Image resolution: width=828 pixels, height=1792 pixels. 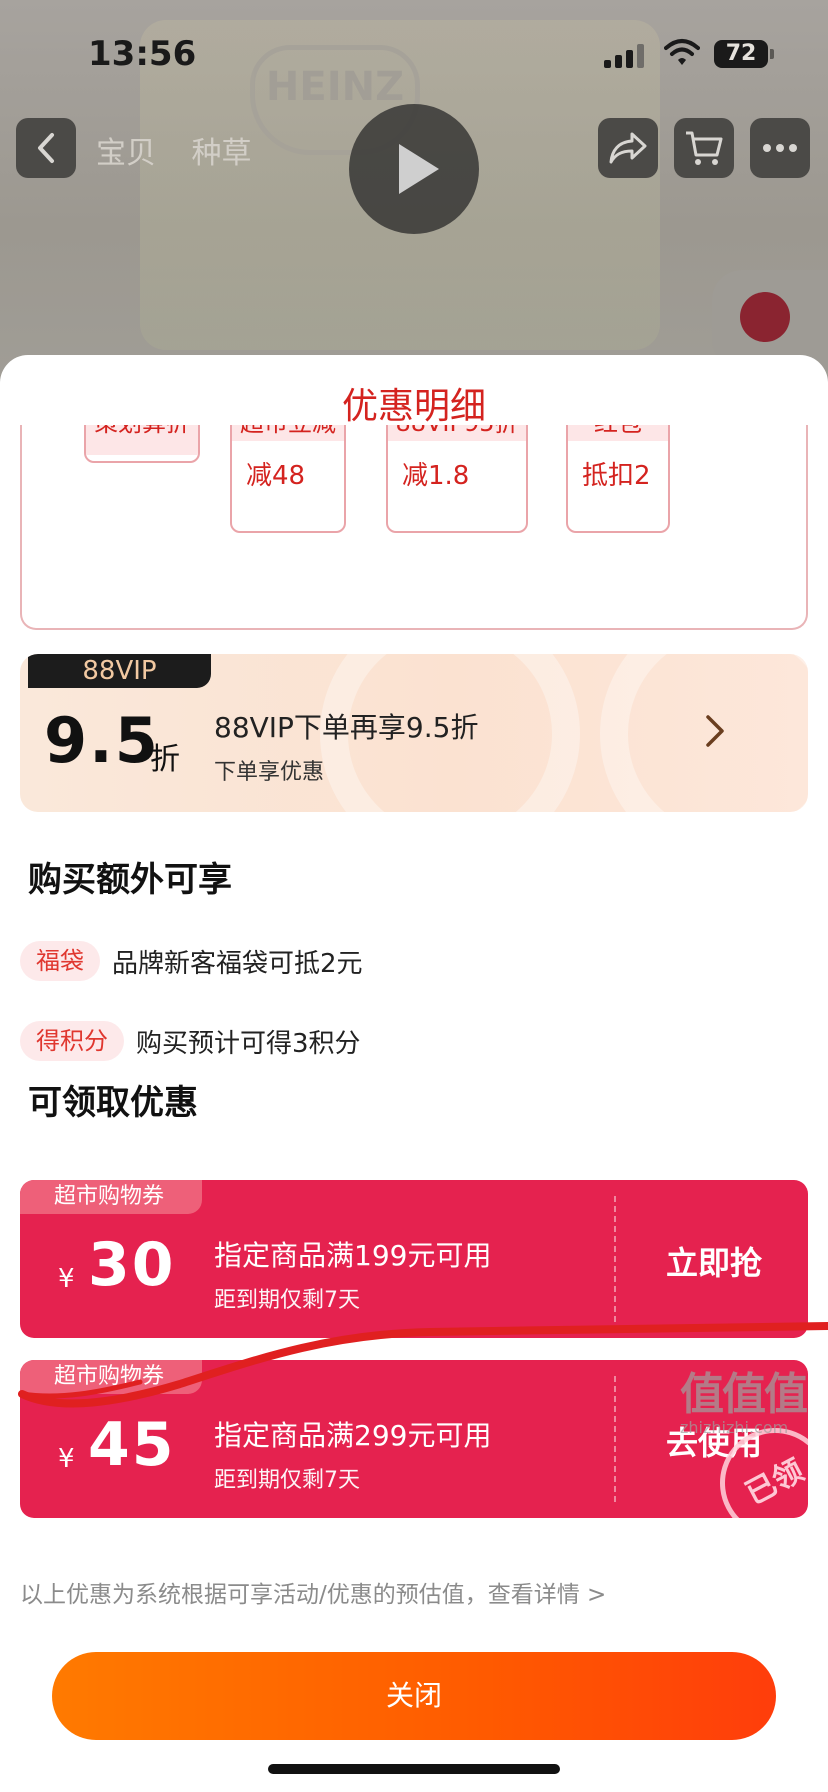 What do you see at coordinates (353, 1255) in the screenshot?
I see `coupon-condition: 指定商品满199元可用` at bounding box center [353, 1255].